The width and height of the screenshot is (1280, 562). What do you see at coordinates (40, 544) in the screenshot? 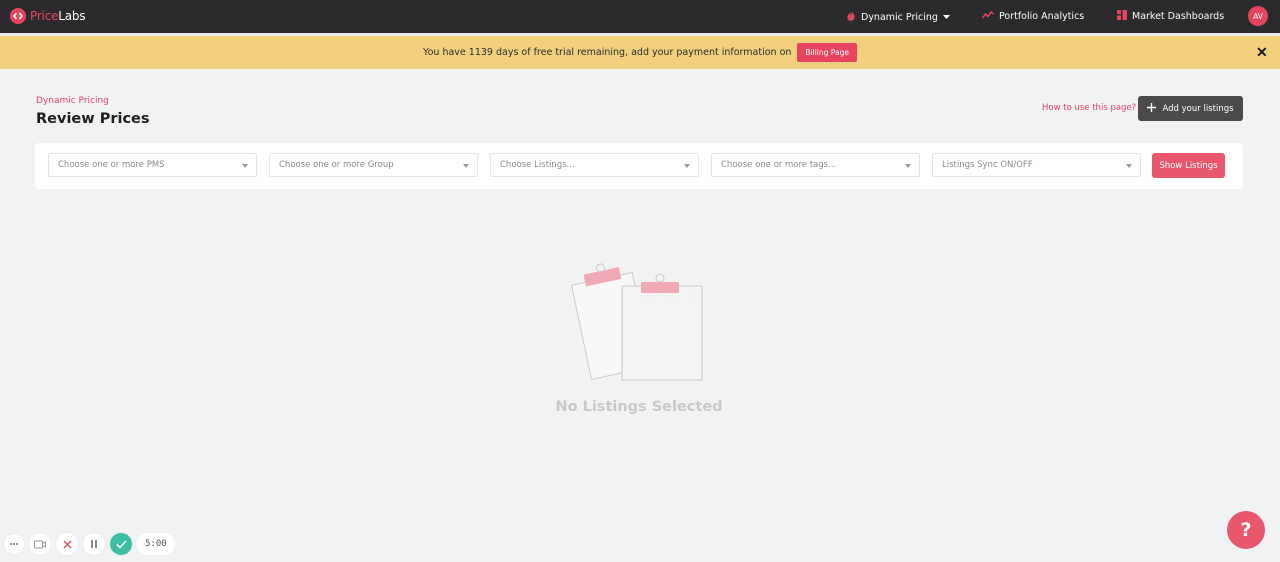
I see `camera-icon` at bounding box center [40, 544].